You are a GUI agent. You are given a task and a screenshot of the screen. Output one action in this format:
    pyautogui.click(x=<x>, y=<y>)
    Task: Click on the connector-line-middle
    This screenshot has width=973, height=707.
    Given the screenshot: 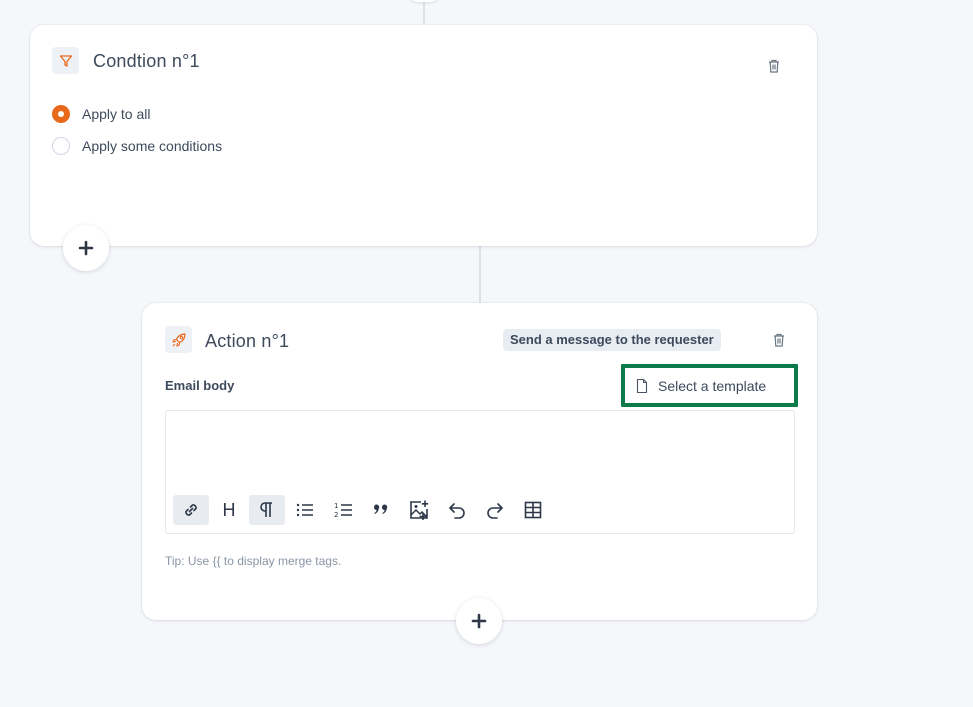 What is the action you would take?
    pyautogui.click(x=480, y=275)
    